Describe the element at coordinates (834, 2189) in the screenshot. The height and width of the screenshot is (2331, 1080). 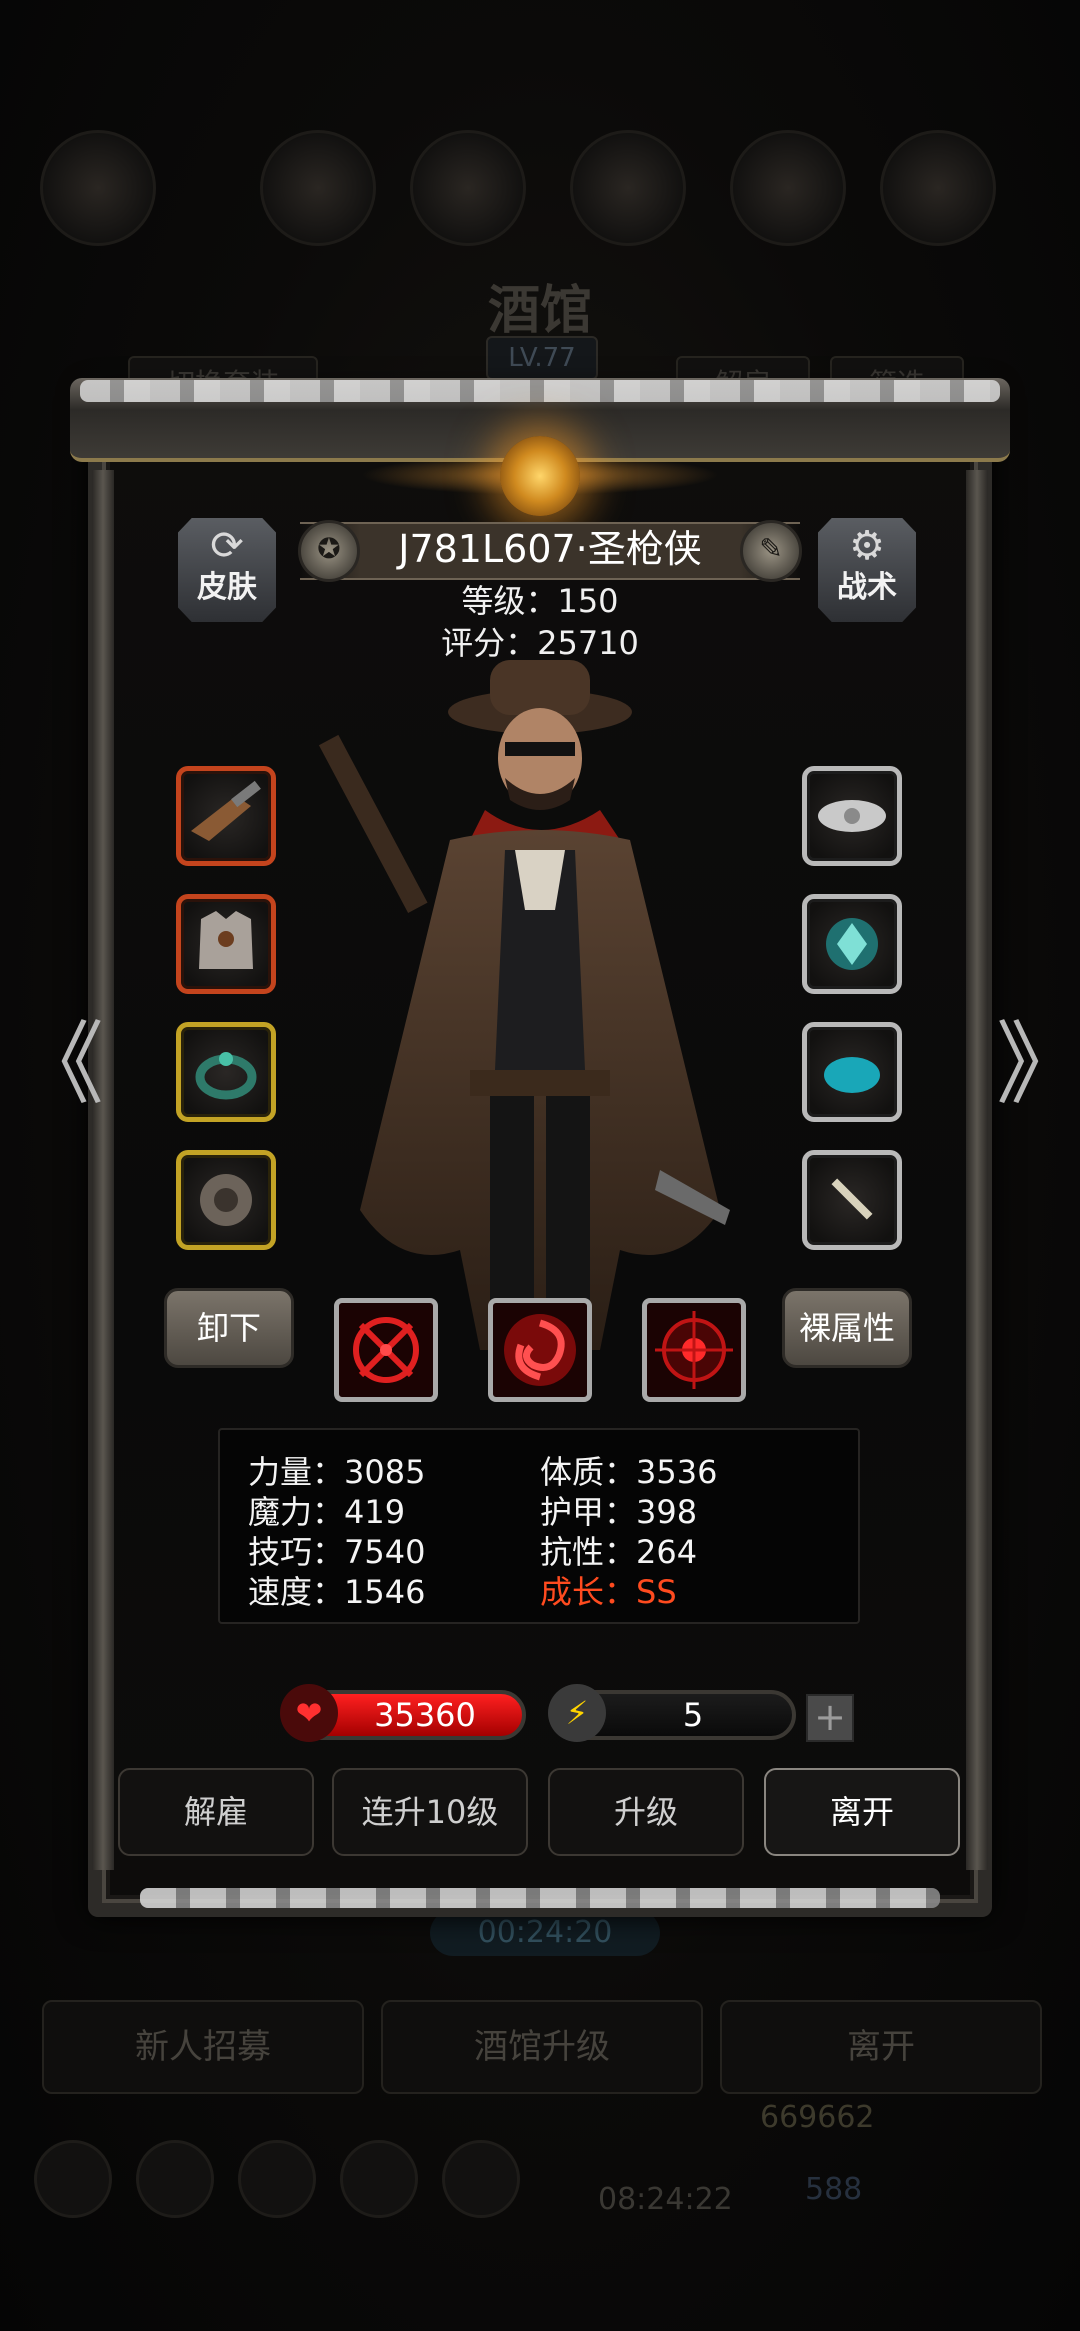
I see `bg-gem-amount: 588` at that location.